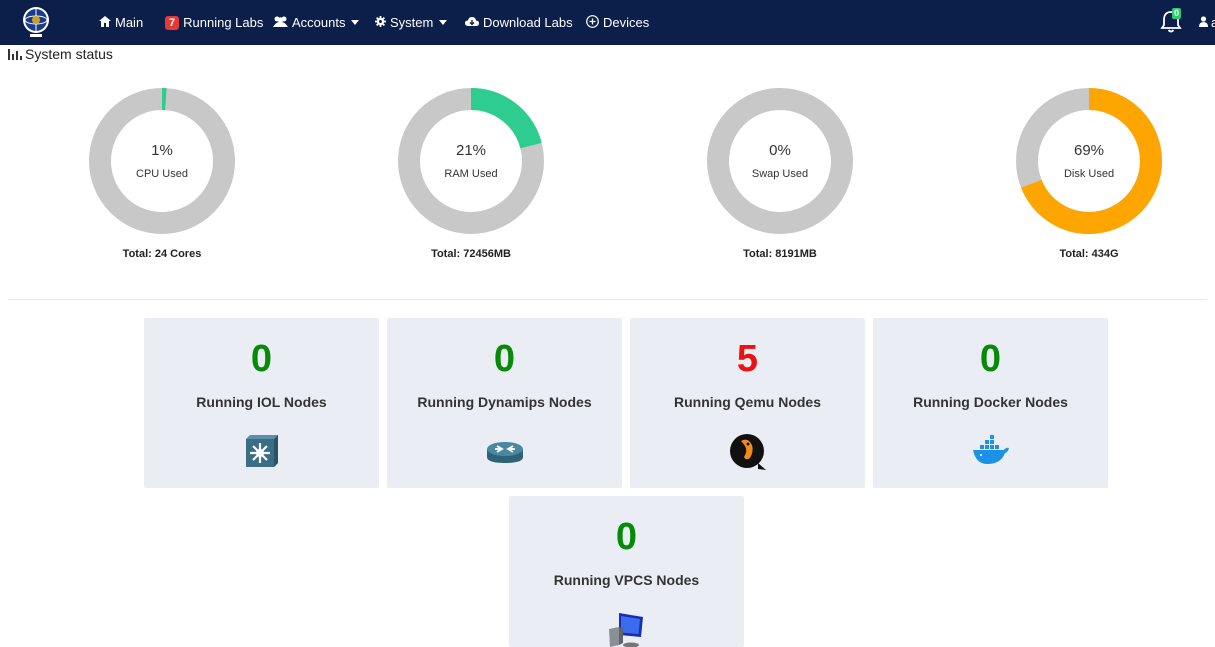  I want to click on vpcs-nodes-card: 0 Running VPCS Nodes, so click(626, 571).